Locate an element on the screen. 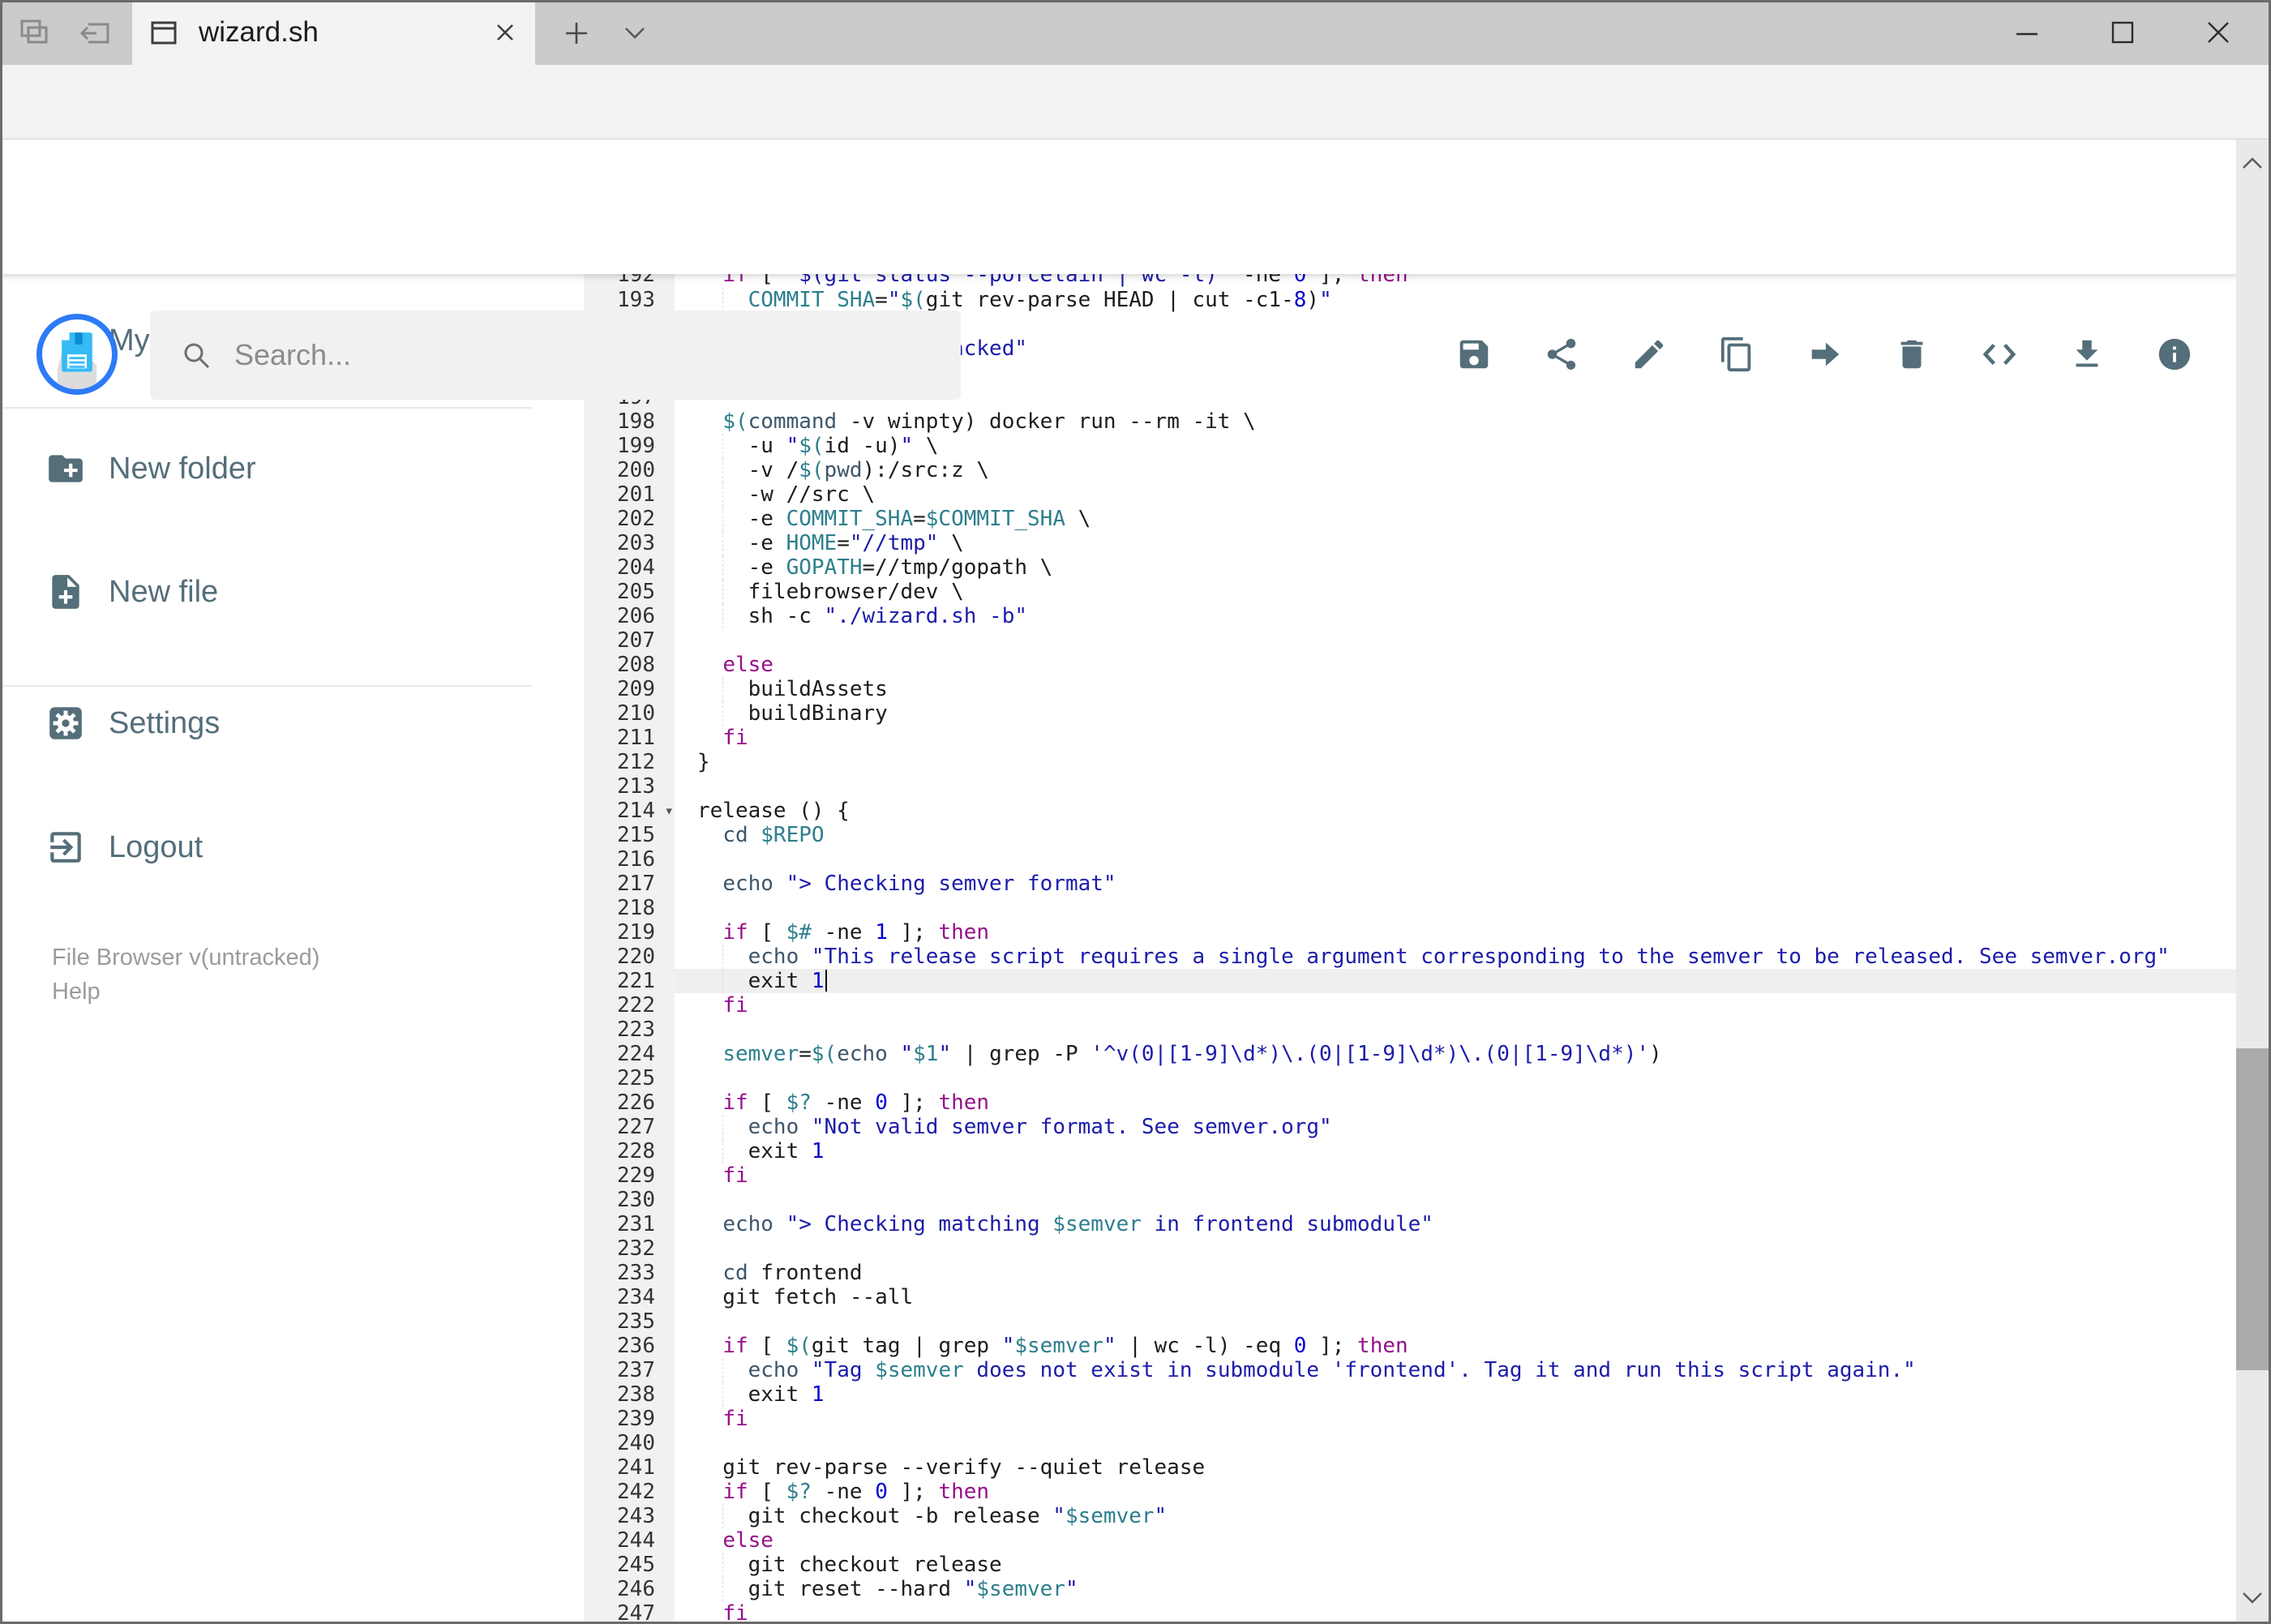  line-number: 198 is located at coordinates (636, 422).